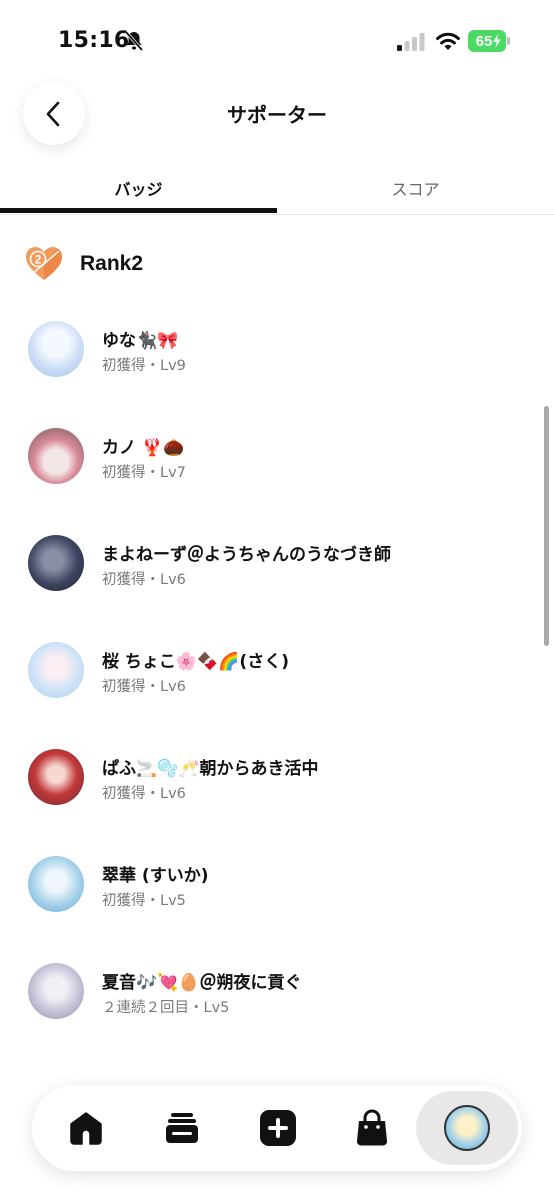  I want to click on tab-score: スコア, so click(415, 188).